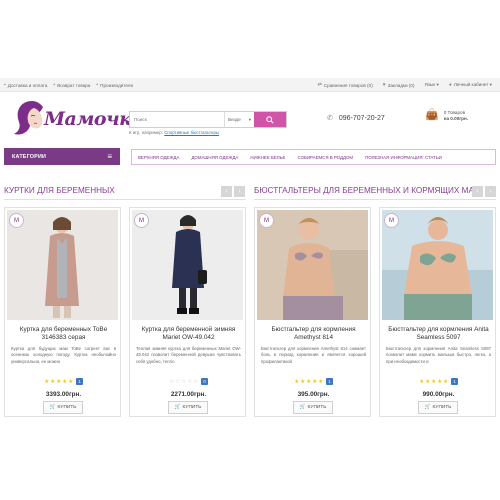 This screenshot has width=500, height=500. I want to click on cart-widget: 👜 0 Товаров на 0.00грн., so click(446, 116).